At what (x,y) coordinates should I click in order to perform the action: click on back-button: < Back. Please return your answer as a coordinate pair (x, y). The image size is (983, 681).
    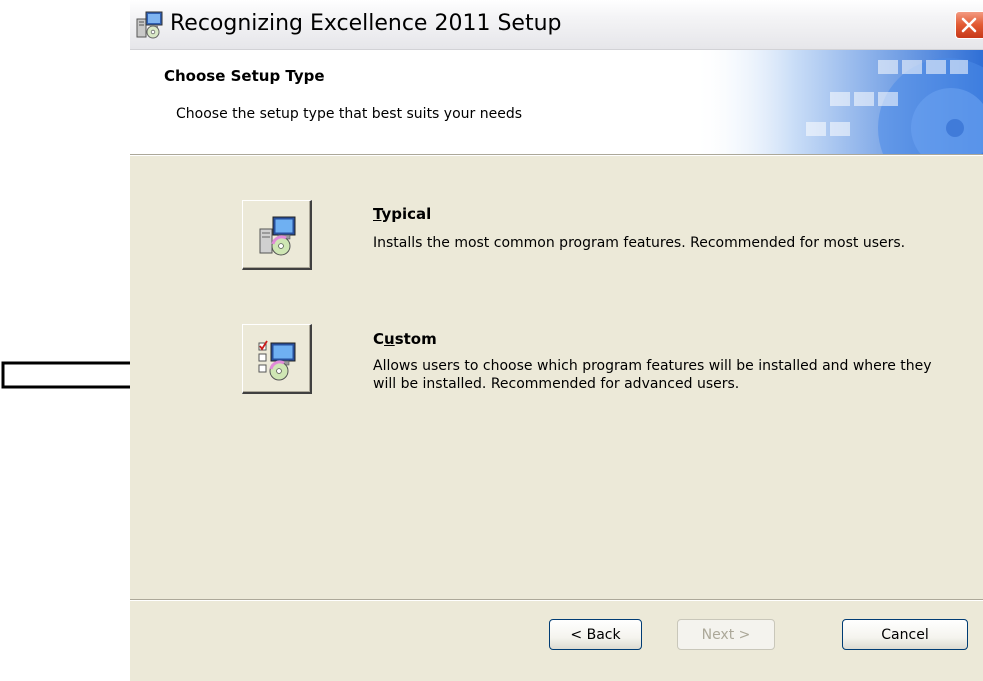
    Looking at the image, I should click on (595, 634).